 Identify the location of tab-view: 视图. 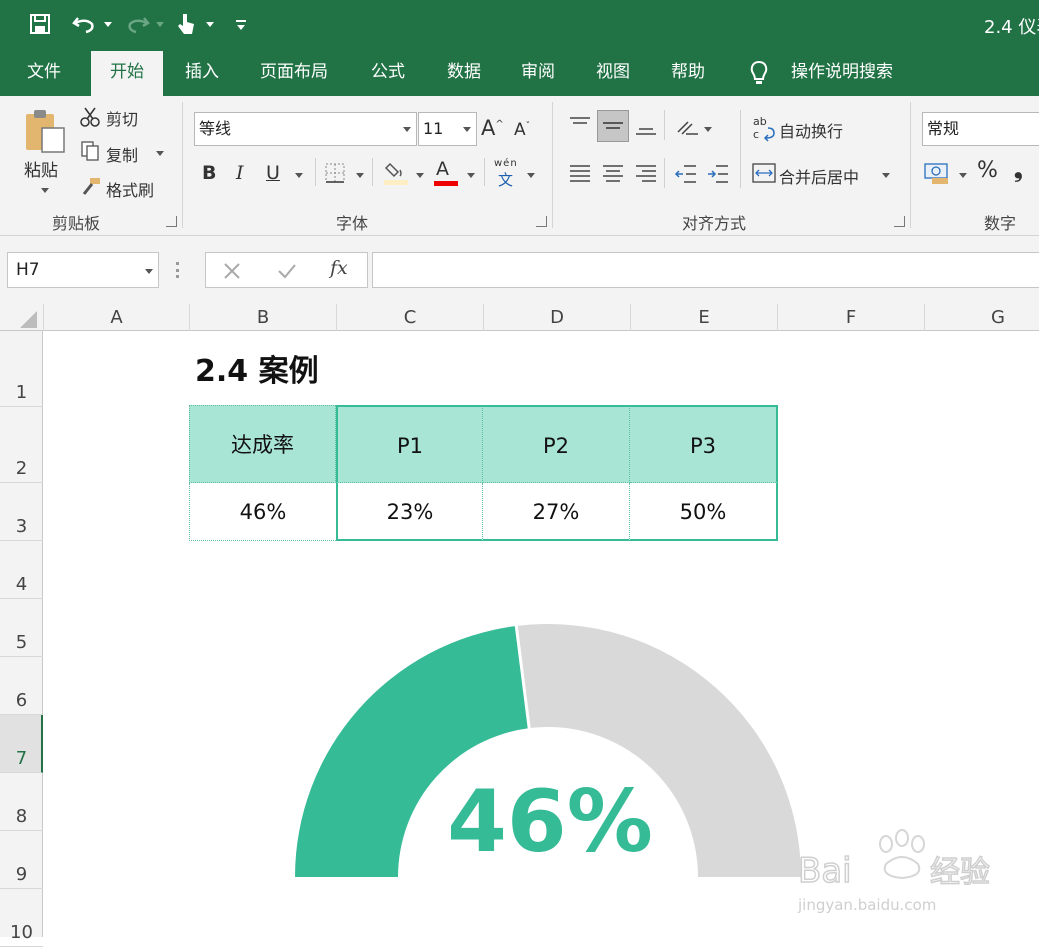
(613, 72).